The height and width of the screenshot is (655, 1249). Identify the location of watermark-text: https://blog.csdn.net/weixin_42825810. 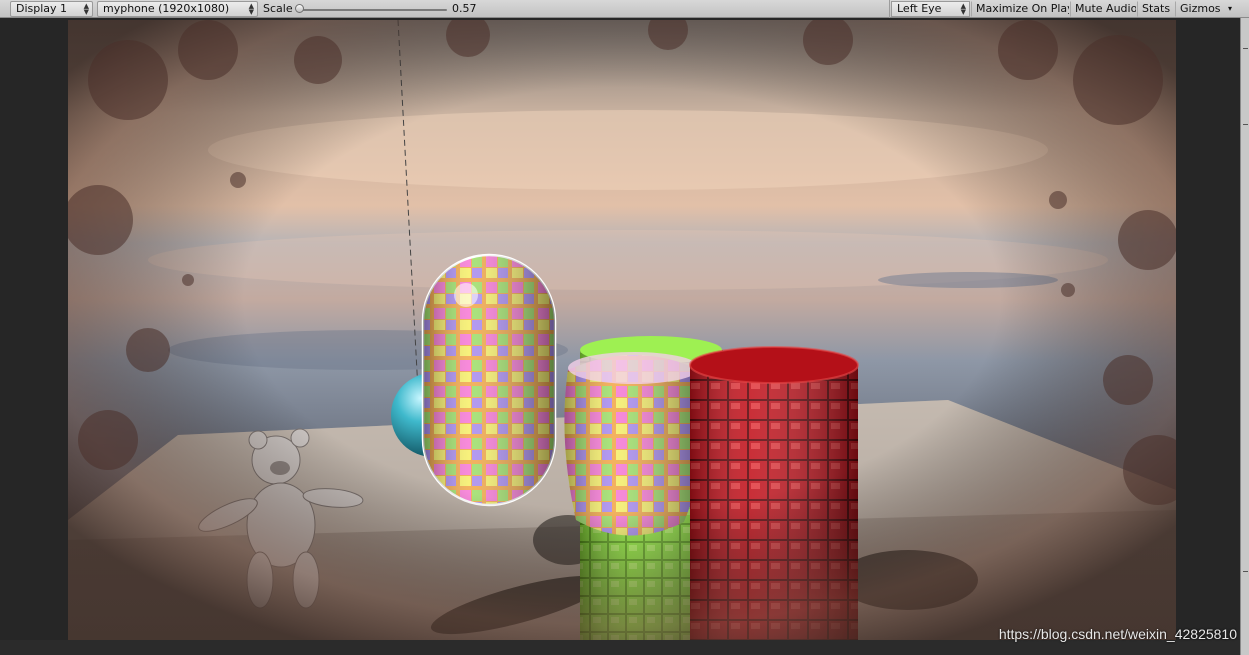
(1117, 634).